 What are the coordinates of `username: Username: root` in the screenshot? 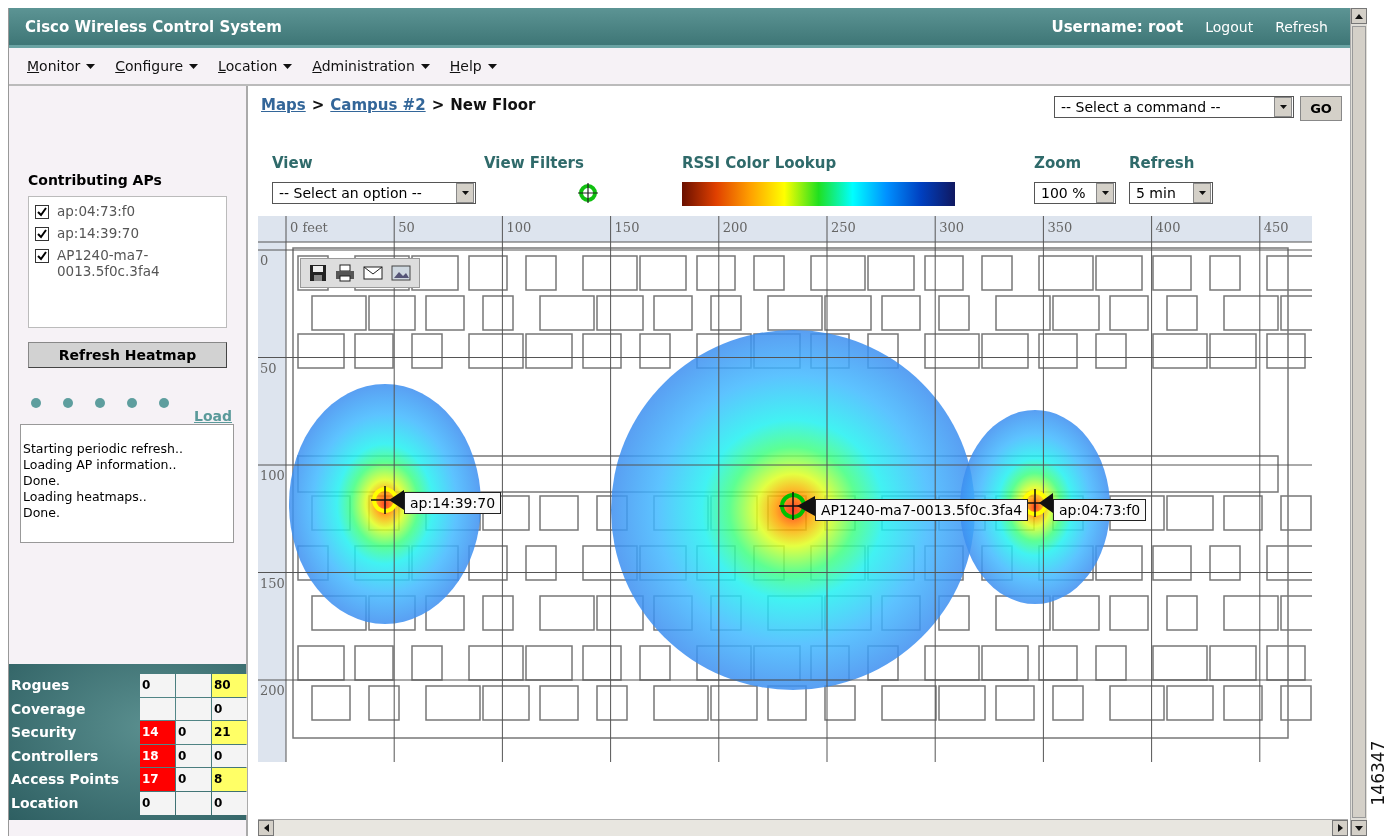 It's located at (1117, 26).